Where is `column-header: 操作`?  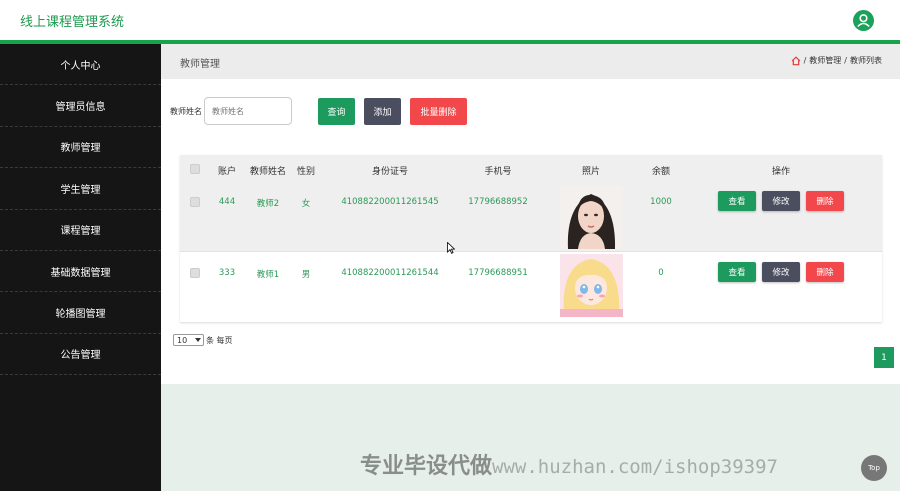 column-header: 操作 is located at coordinates (781, 172).